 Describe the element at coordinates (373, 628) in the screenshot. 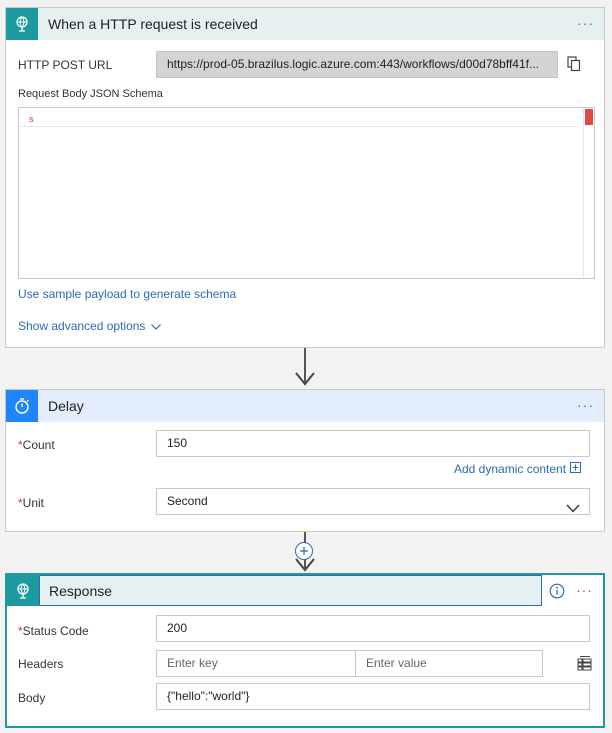

I see `status-code-input: 200` at that location.